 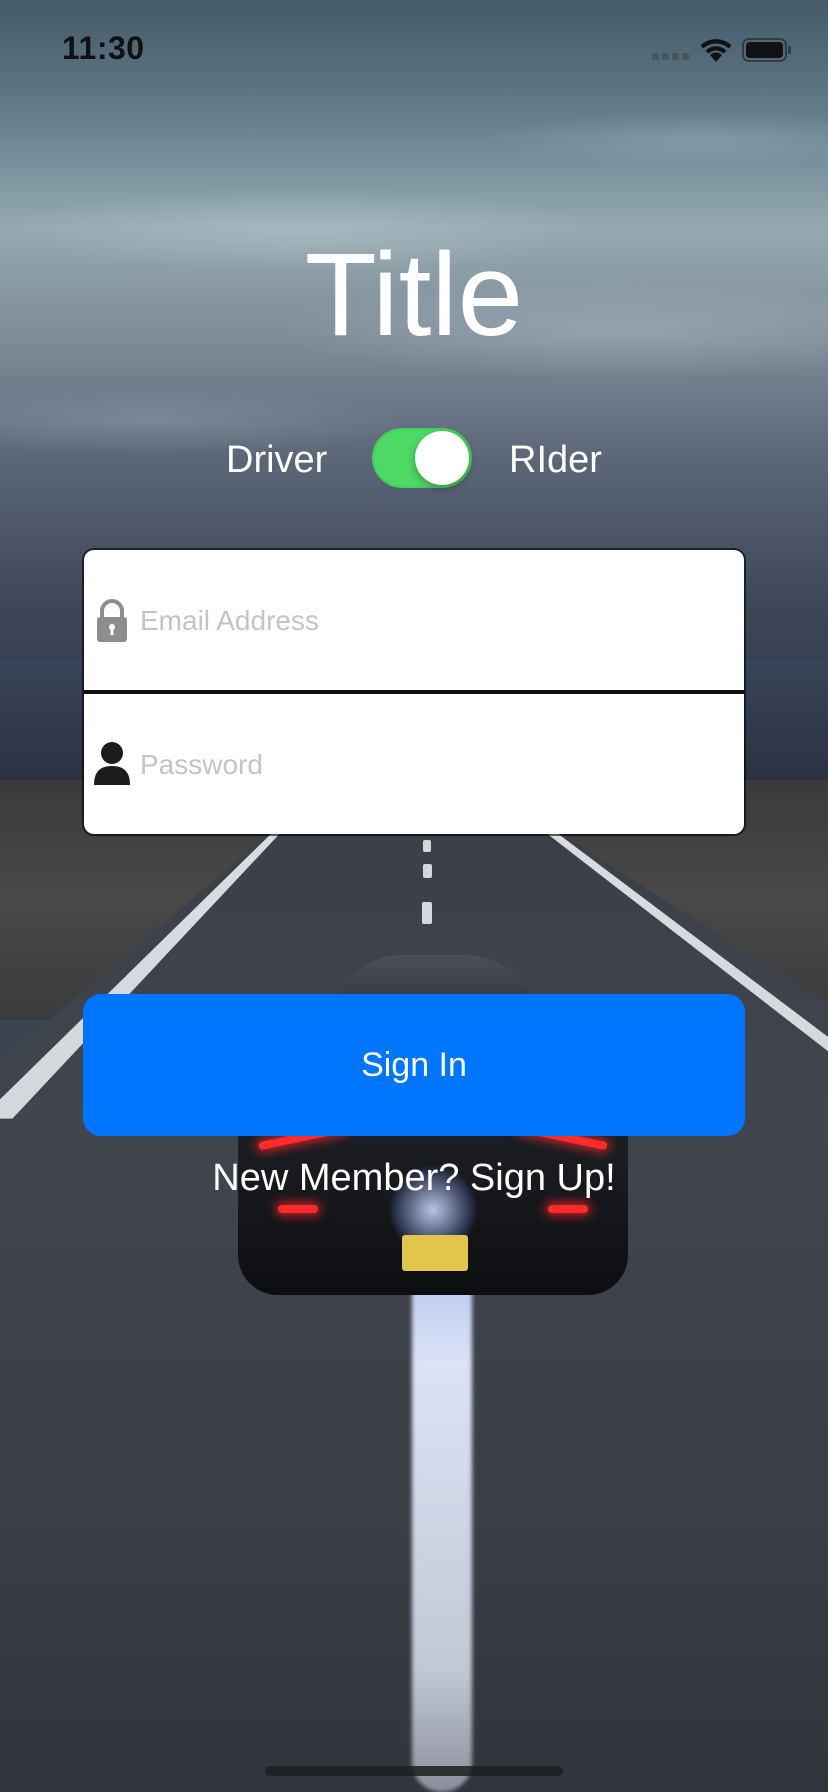 I want to click on sign-in-button: Sign In, so click(x=414, y=1065).